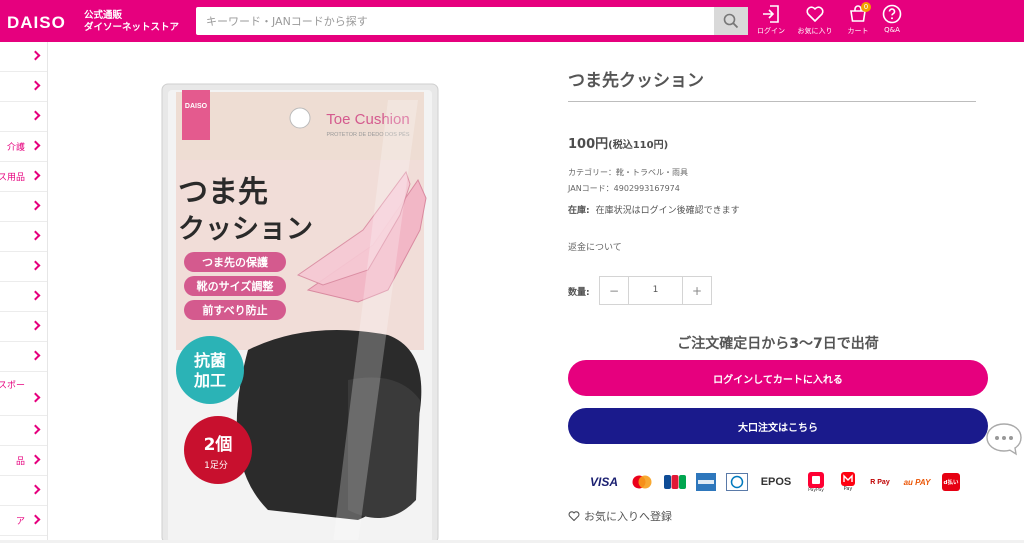 The width and height of the screenshot is (1024, 543). What do you see at coordinates (603, 482) in the screenshot?
I see `visa-logo: VISA` at bounding box center [603, 482].